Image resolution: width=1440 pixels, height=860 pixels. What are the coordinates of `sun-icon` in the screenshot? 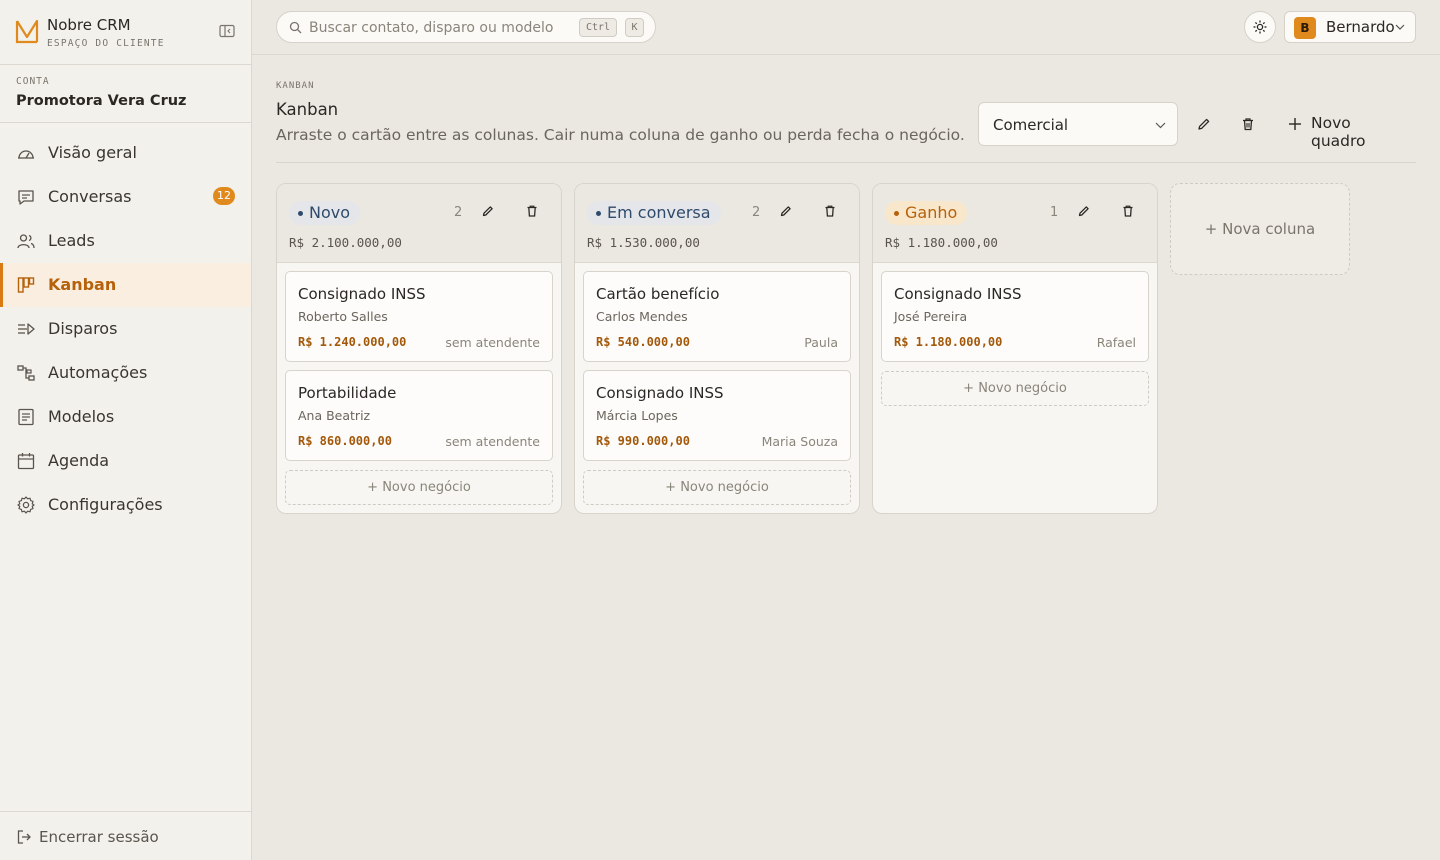 It's located at (1260, 27).